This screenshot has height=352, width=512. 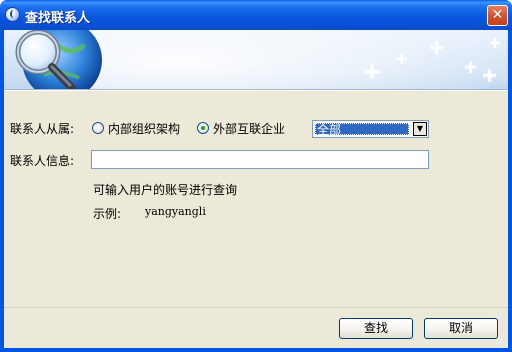 What do you see at coordinates (376, 328) in the screenshot?
I see `search-button: 查找` at bounding box center [376, 328].